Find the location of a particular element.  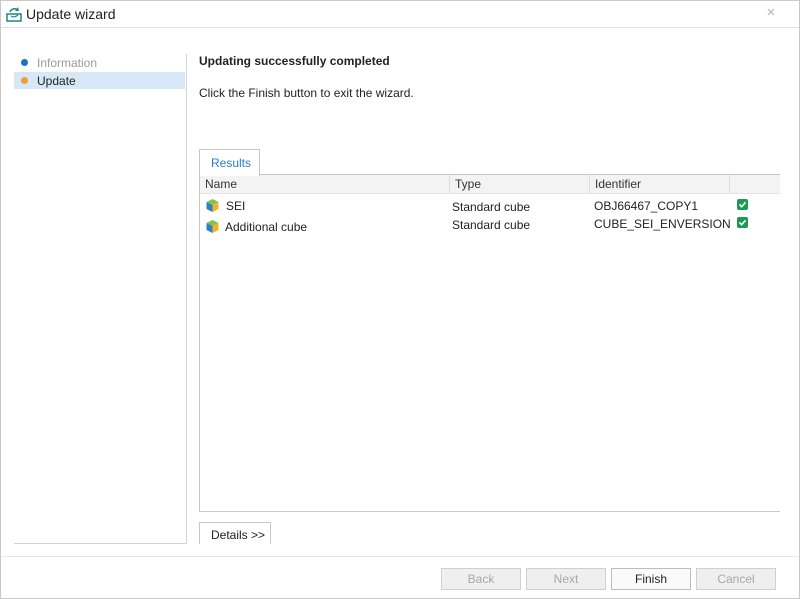

cell-identifier: OBJ66467_COPY1 is located at coordinates (646, 206).